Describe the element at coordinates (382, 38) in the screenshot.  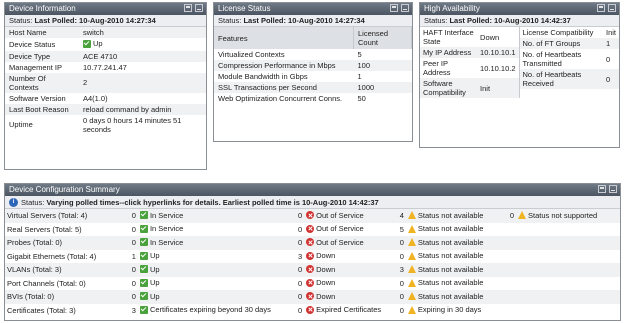
I see `column-header: Licensed Count` at that location.